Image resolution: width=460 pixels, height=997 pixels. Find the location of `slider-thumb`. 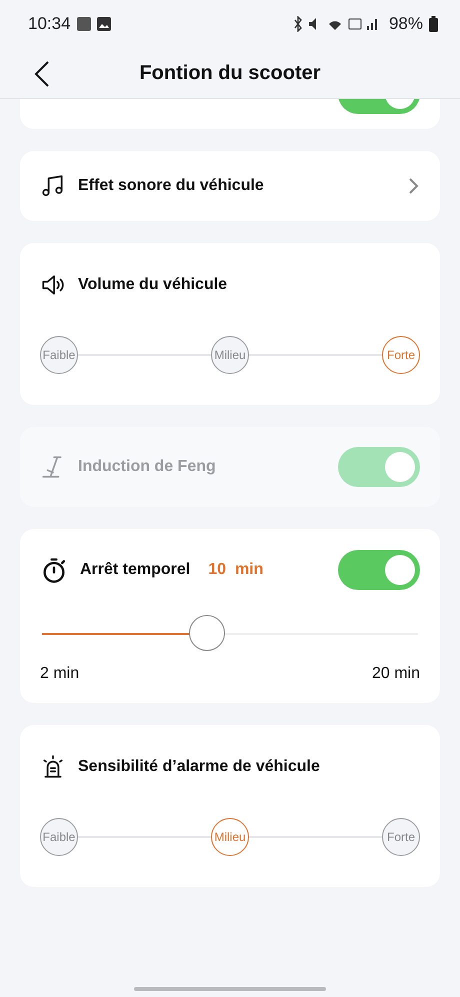

slider-thumb is located at coordinates (207, 633).